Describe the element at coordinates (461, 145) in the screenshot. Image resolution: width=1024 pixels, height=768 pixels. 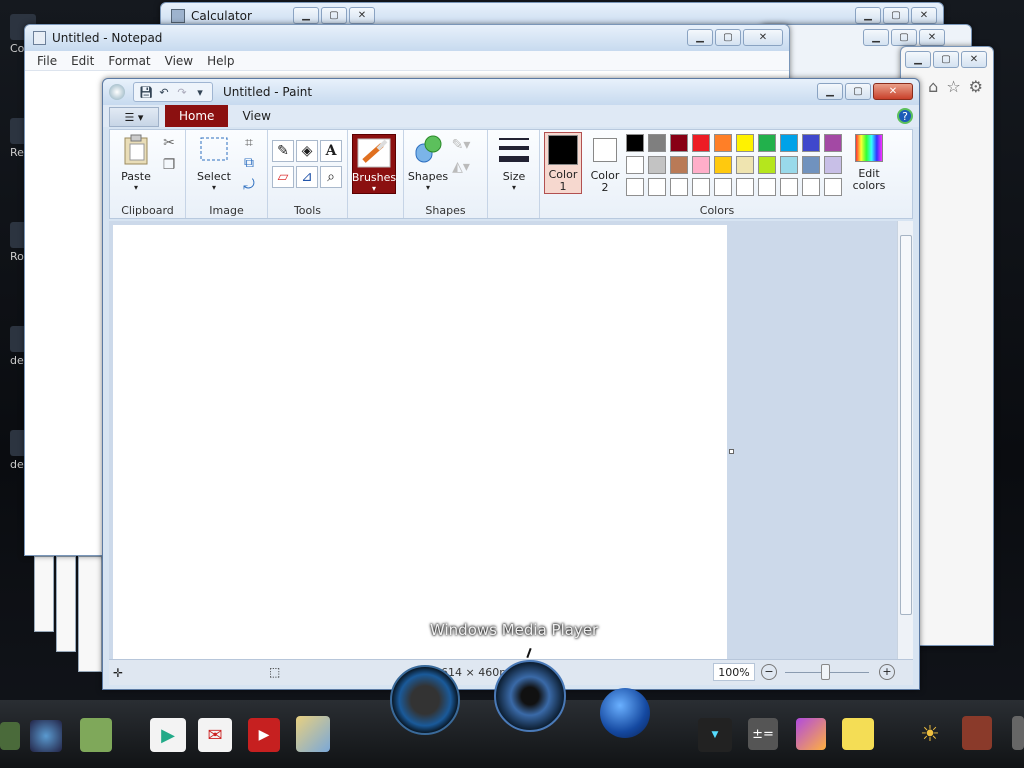
I see `outline-icon: ✎▾` at that location.